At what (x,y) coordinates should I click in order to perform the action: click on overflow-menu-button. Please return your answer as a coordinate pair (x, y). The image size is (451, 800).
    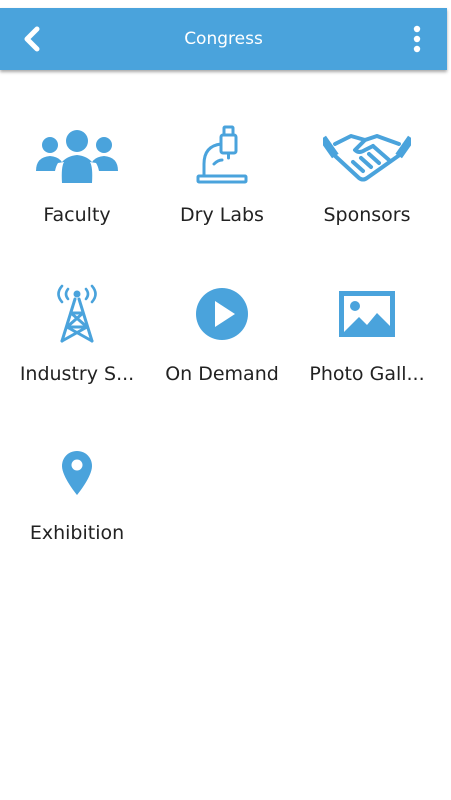
    Looking at the image, I should click on (417, 39).